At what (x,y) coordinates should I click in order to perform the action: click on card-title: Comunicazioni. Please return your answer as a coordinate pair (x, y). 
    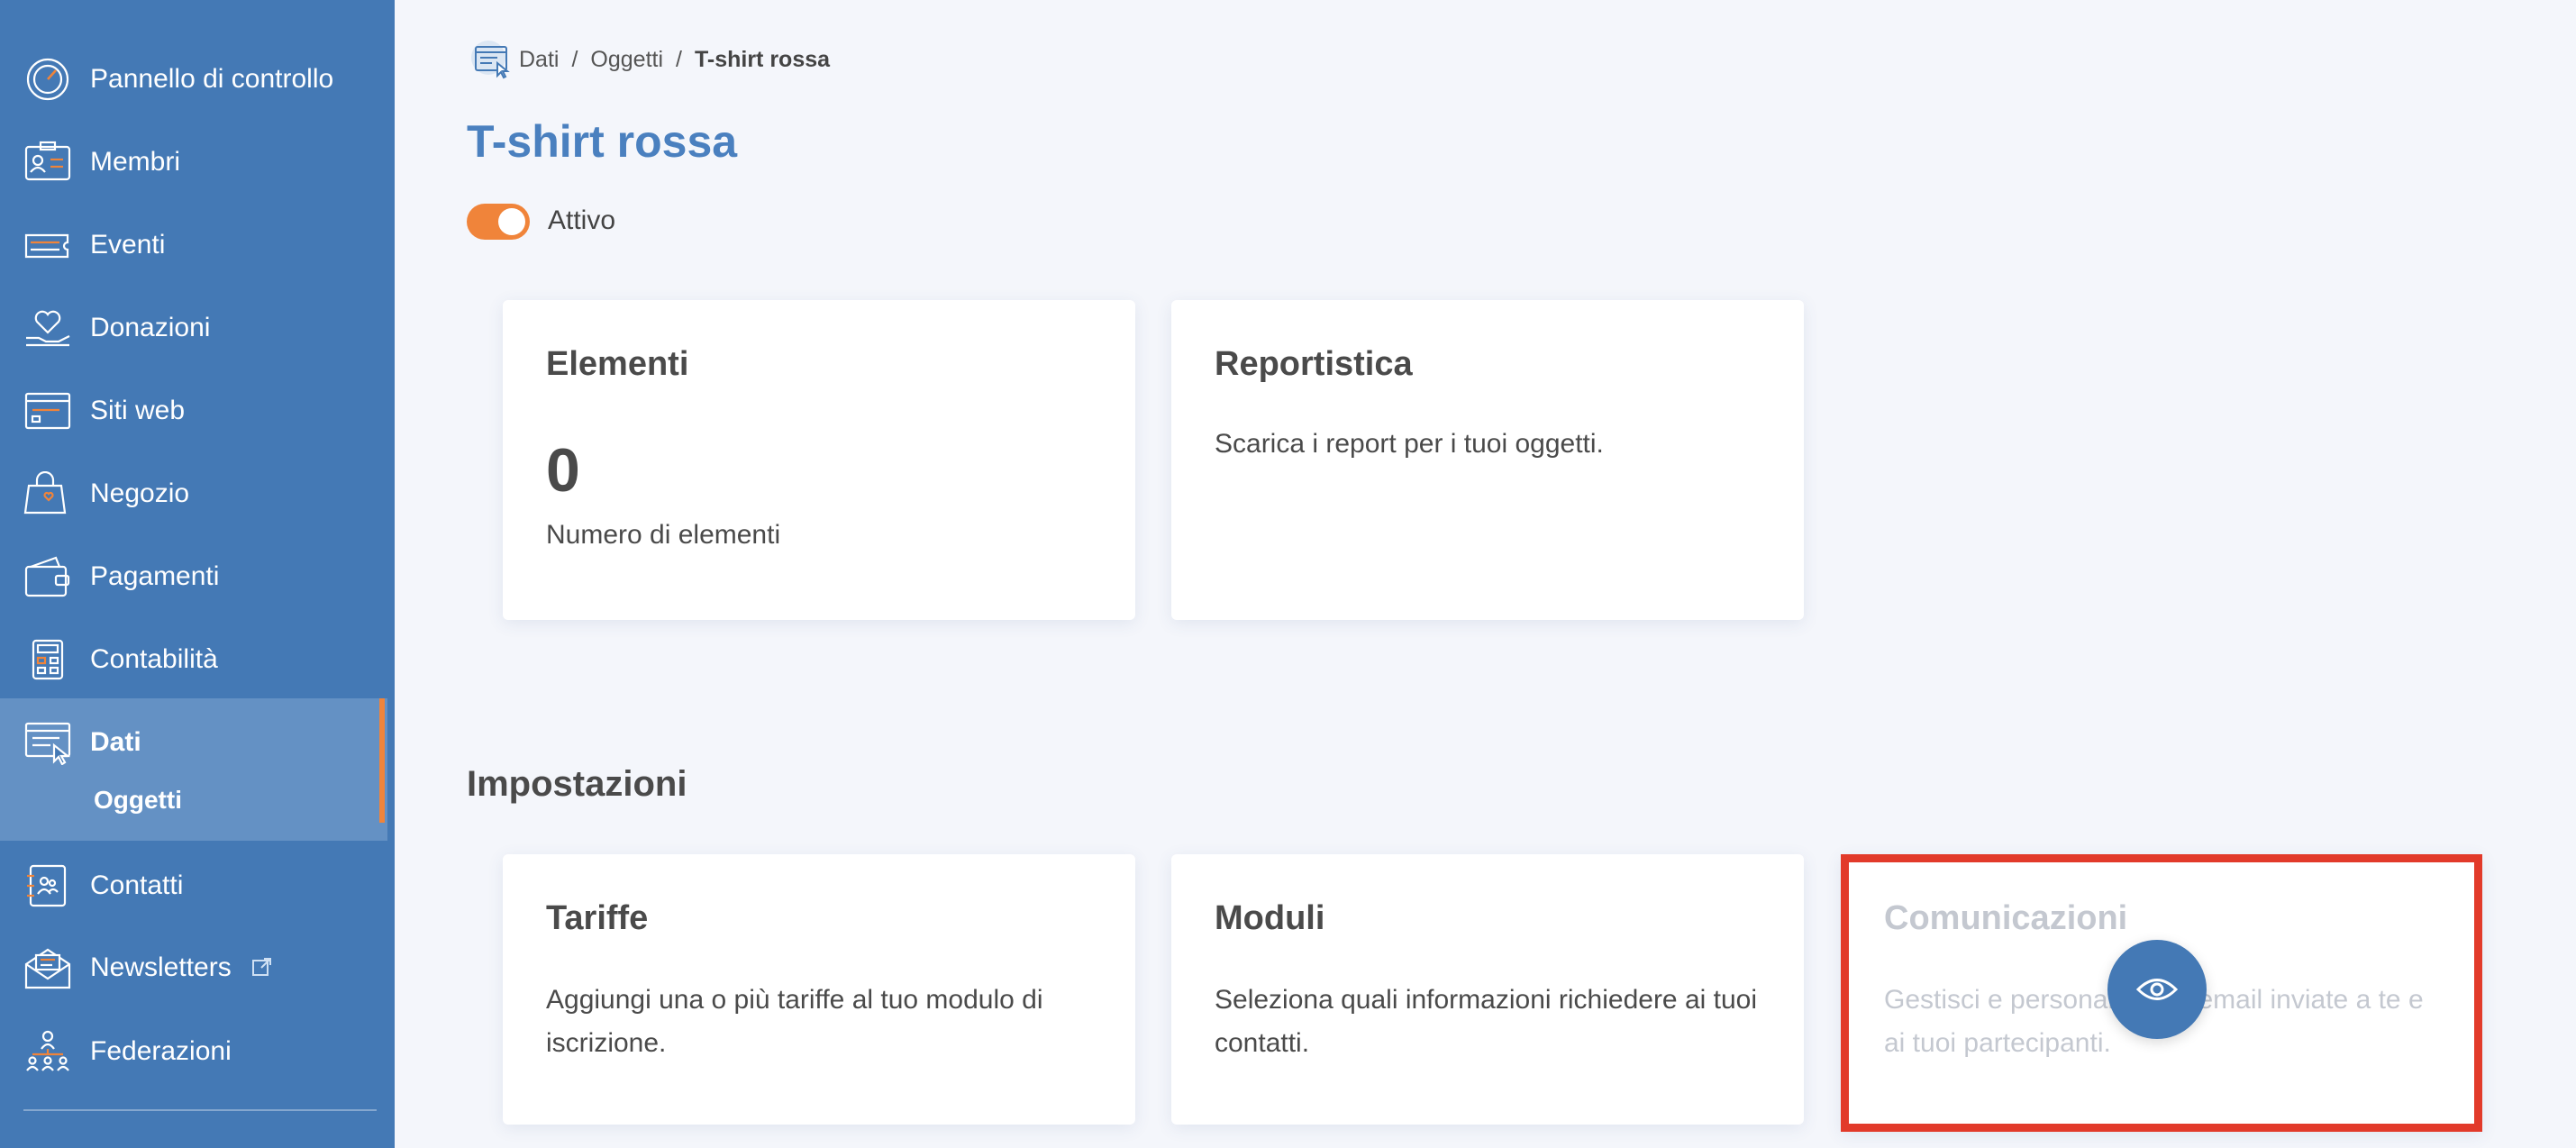
    Looking at the image, I should click on (2006, 918).